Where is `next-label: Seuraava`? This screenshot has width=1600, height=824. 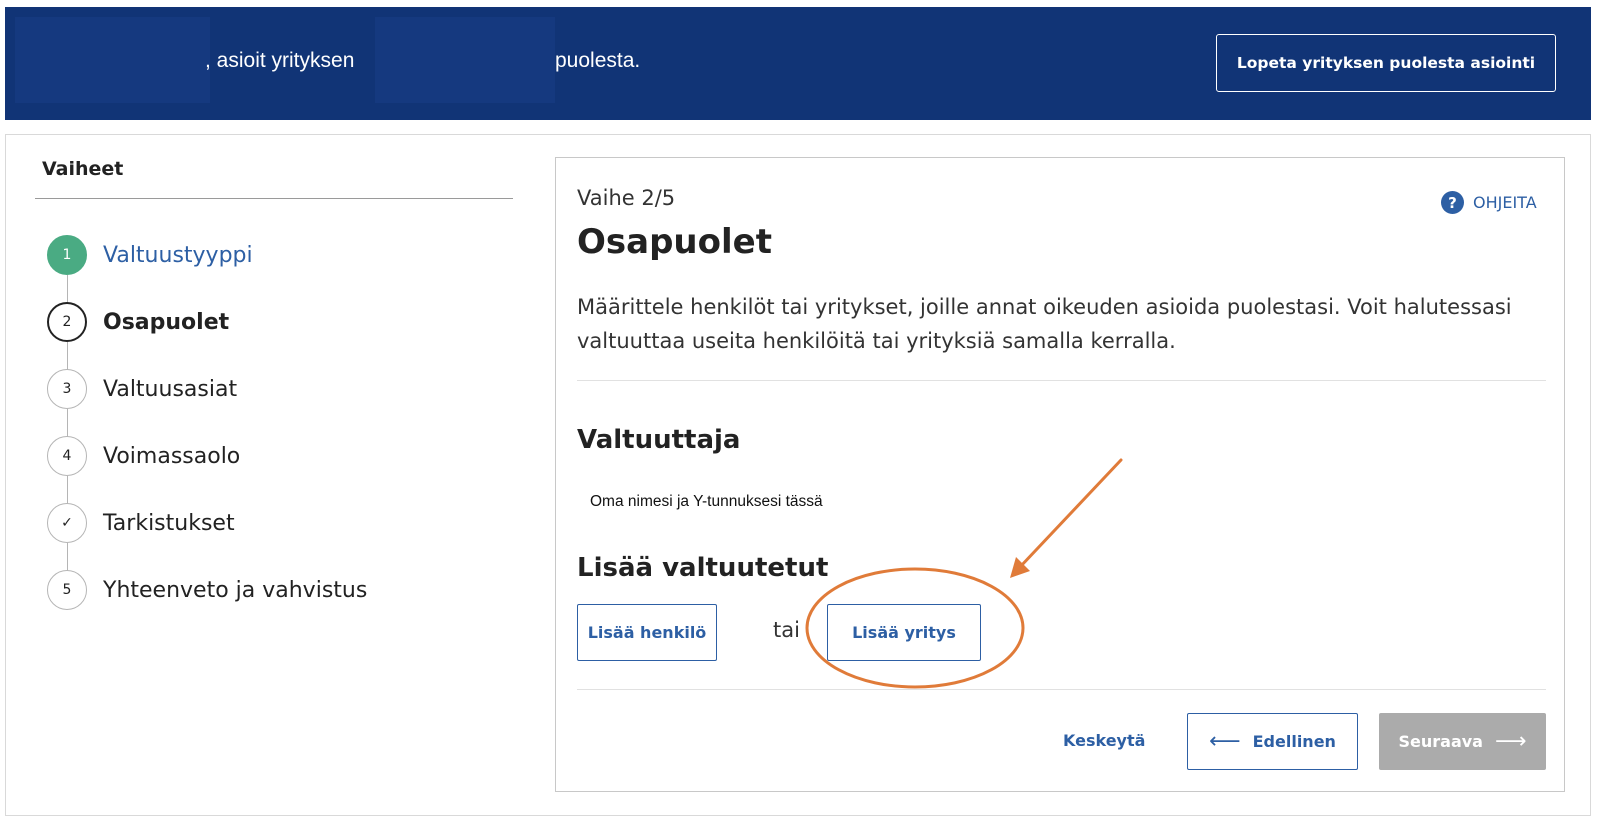 next-label: Seuraava is located at coordinates (1440, 741).